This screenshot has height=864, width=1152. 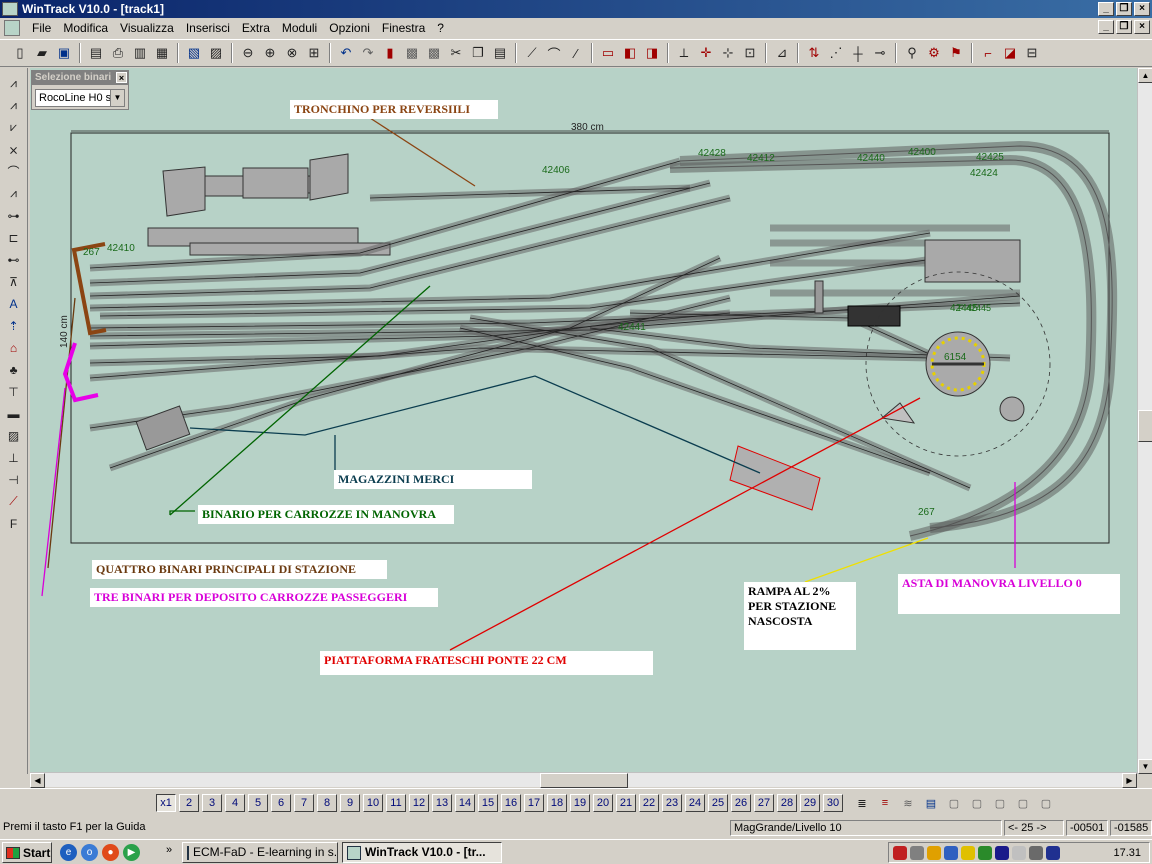 What do you see at coordinates (833, 803) in the screenshot?
I see `level-button-30: 30` at bounding box center [833, 803].